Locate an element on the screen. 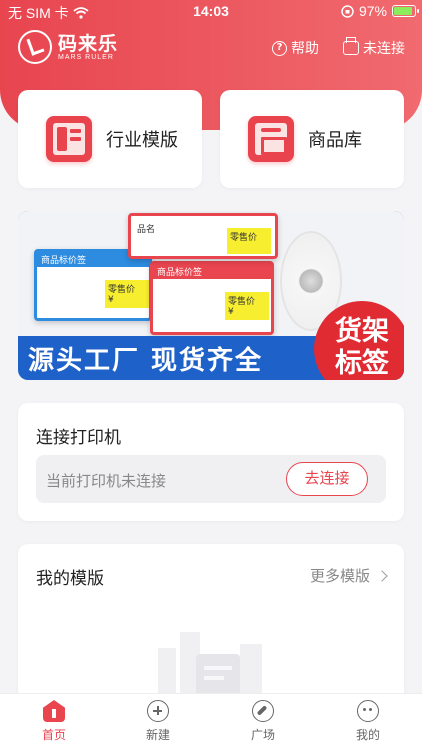  printer-connect-card: 连接打印机 当前打印机未连接 去连接 is located at coordinates (211, 462).